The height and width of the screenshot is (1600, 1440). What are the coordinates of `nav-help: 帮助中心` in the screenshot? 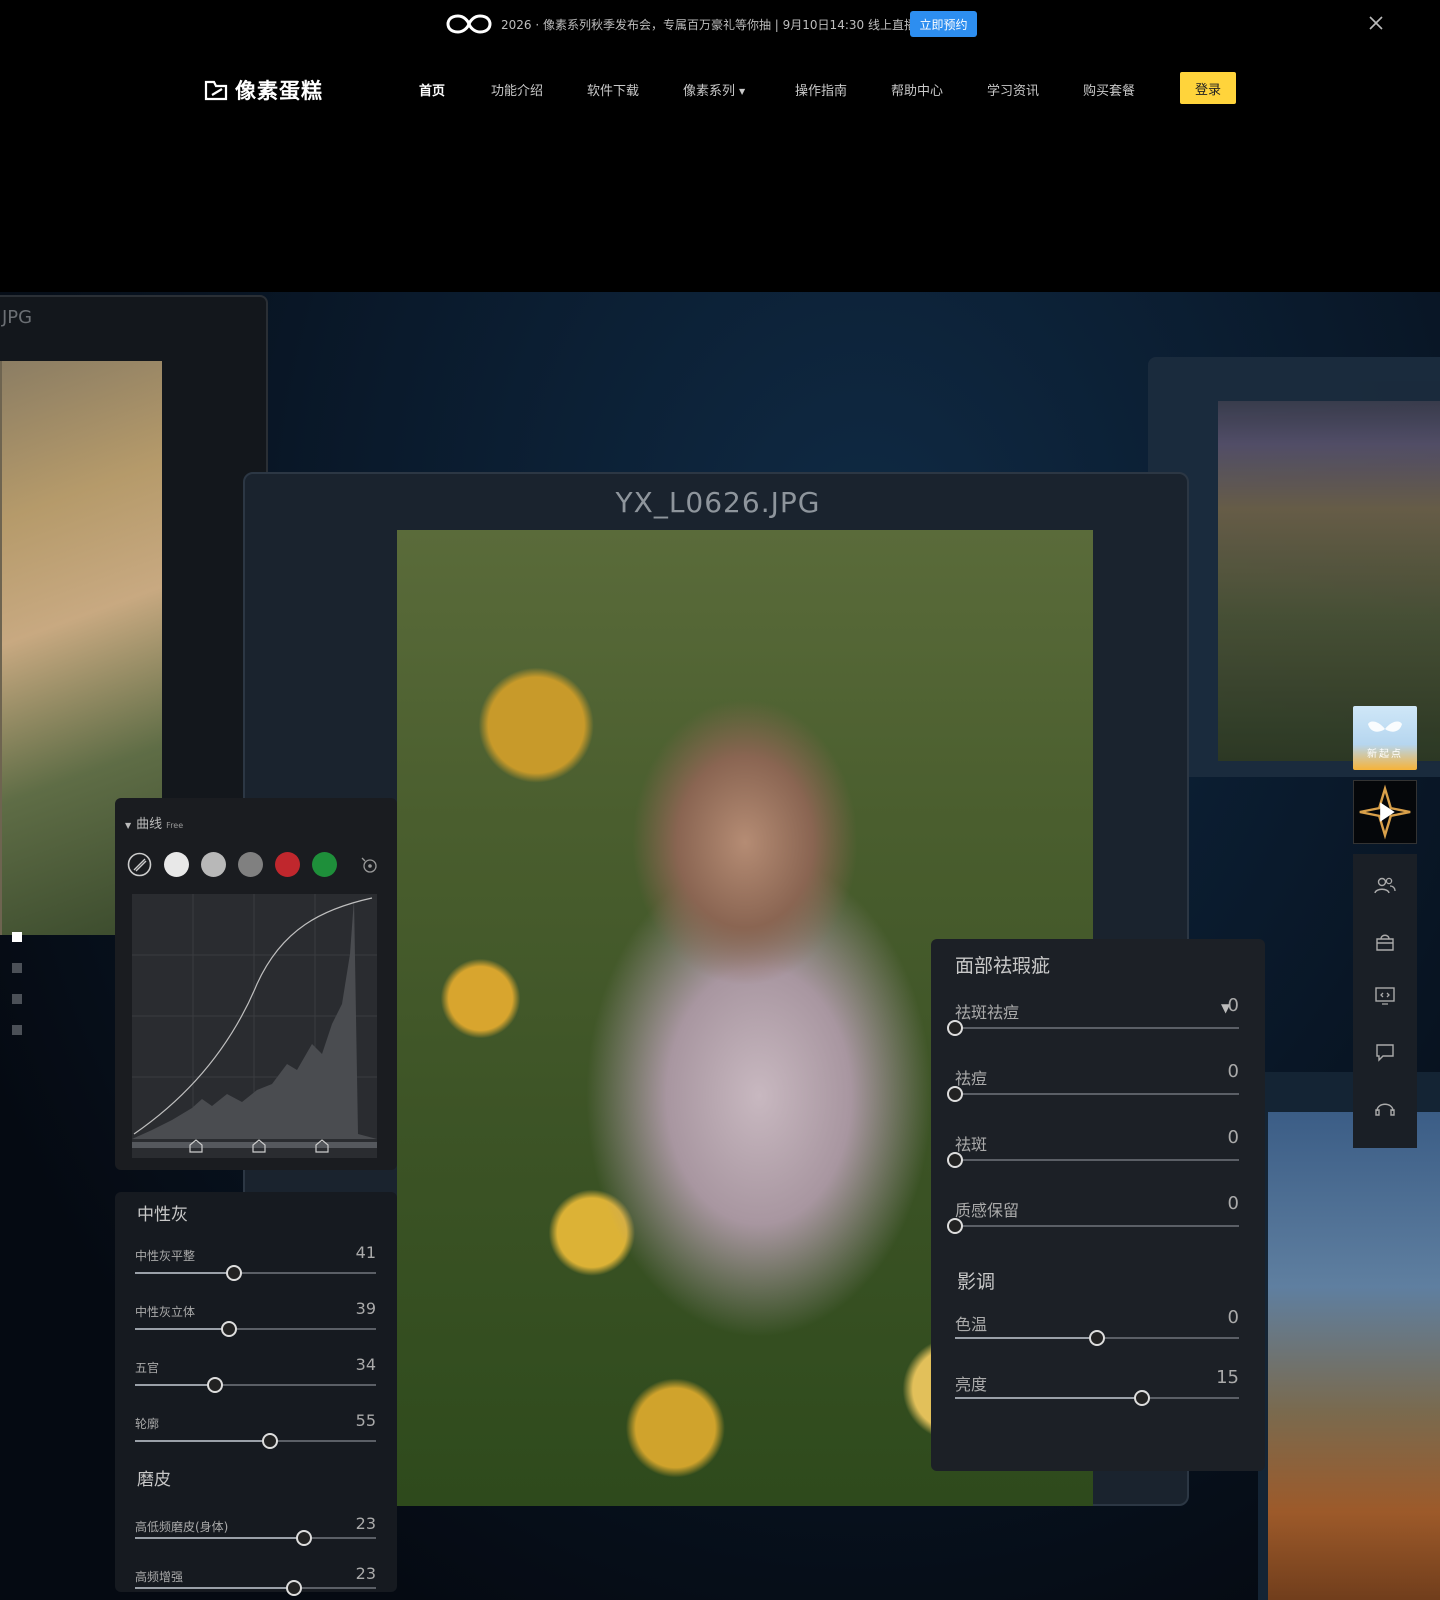 It's located at (917, 89).